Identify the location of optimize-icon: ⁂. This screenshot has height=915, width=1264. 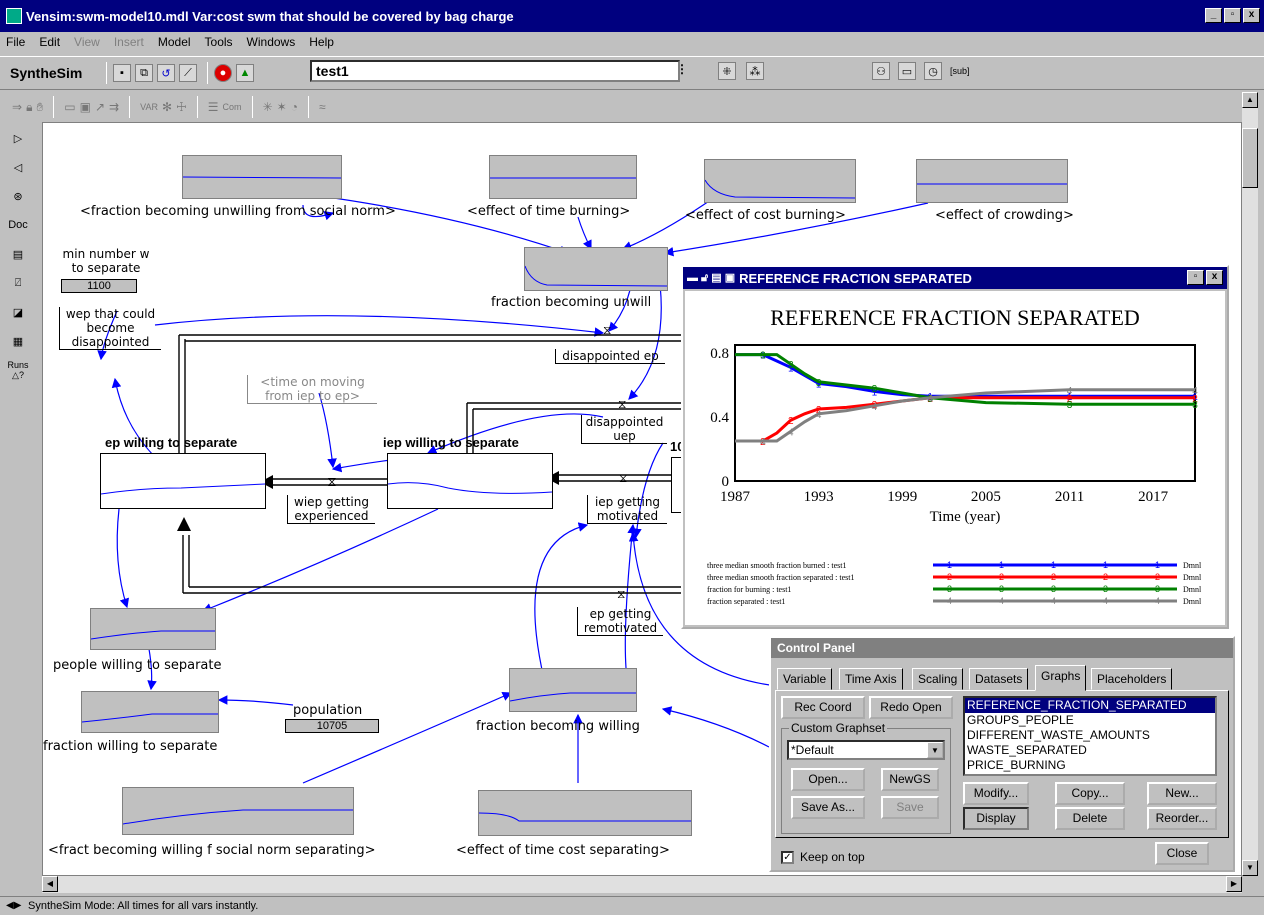
(755, 71).